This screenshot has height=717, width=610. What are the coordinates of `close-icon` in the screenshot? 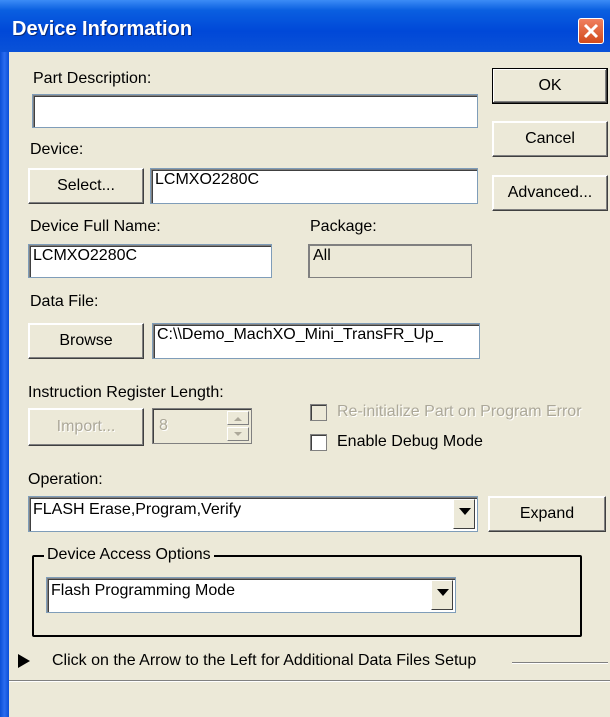 It's located at (591, 31).